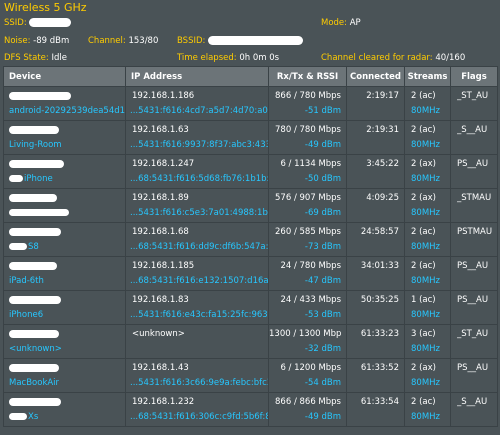  Describe the element at coordinates (35, 145) in the screenshot. I see `device-name: Living-Room` at that location.